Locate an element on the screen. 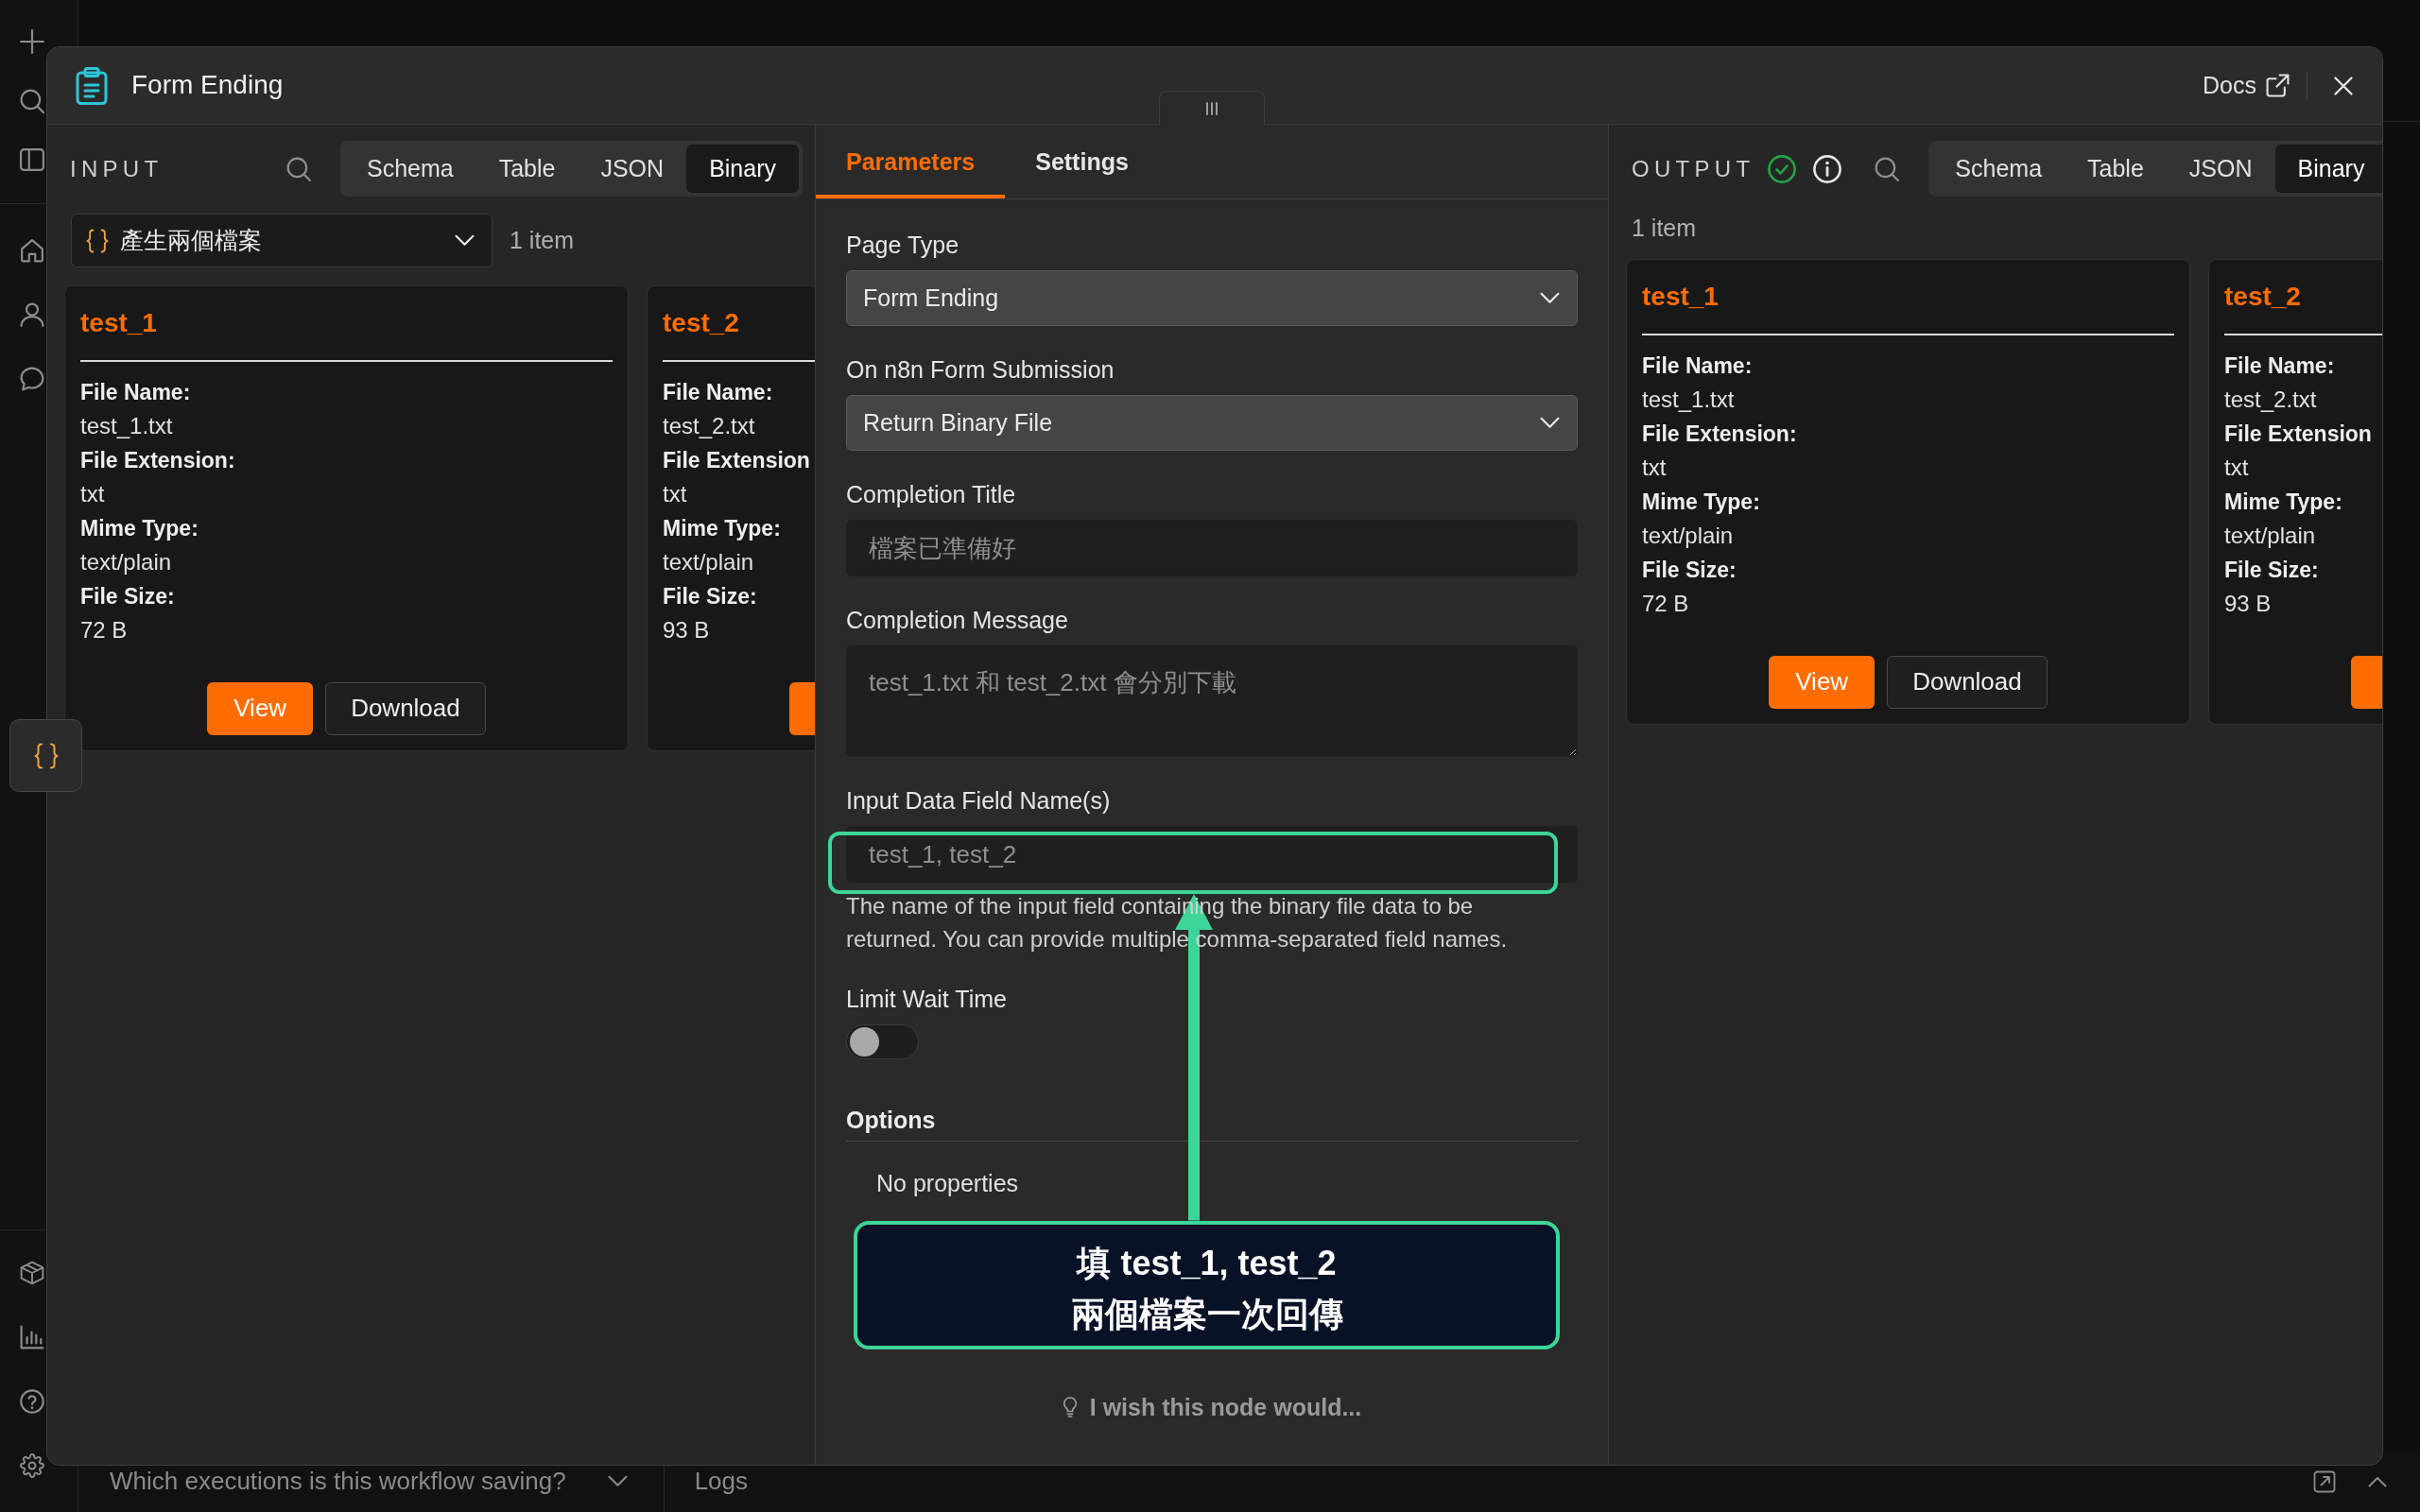 This screenshot has width=2420, height=1512. field-label: Input Data Field Name(s) is located at coordinates (979, 801).